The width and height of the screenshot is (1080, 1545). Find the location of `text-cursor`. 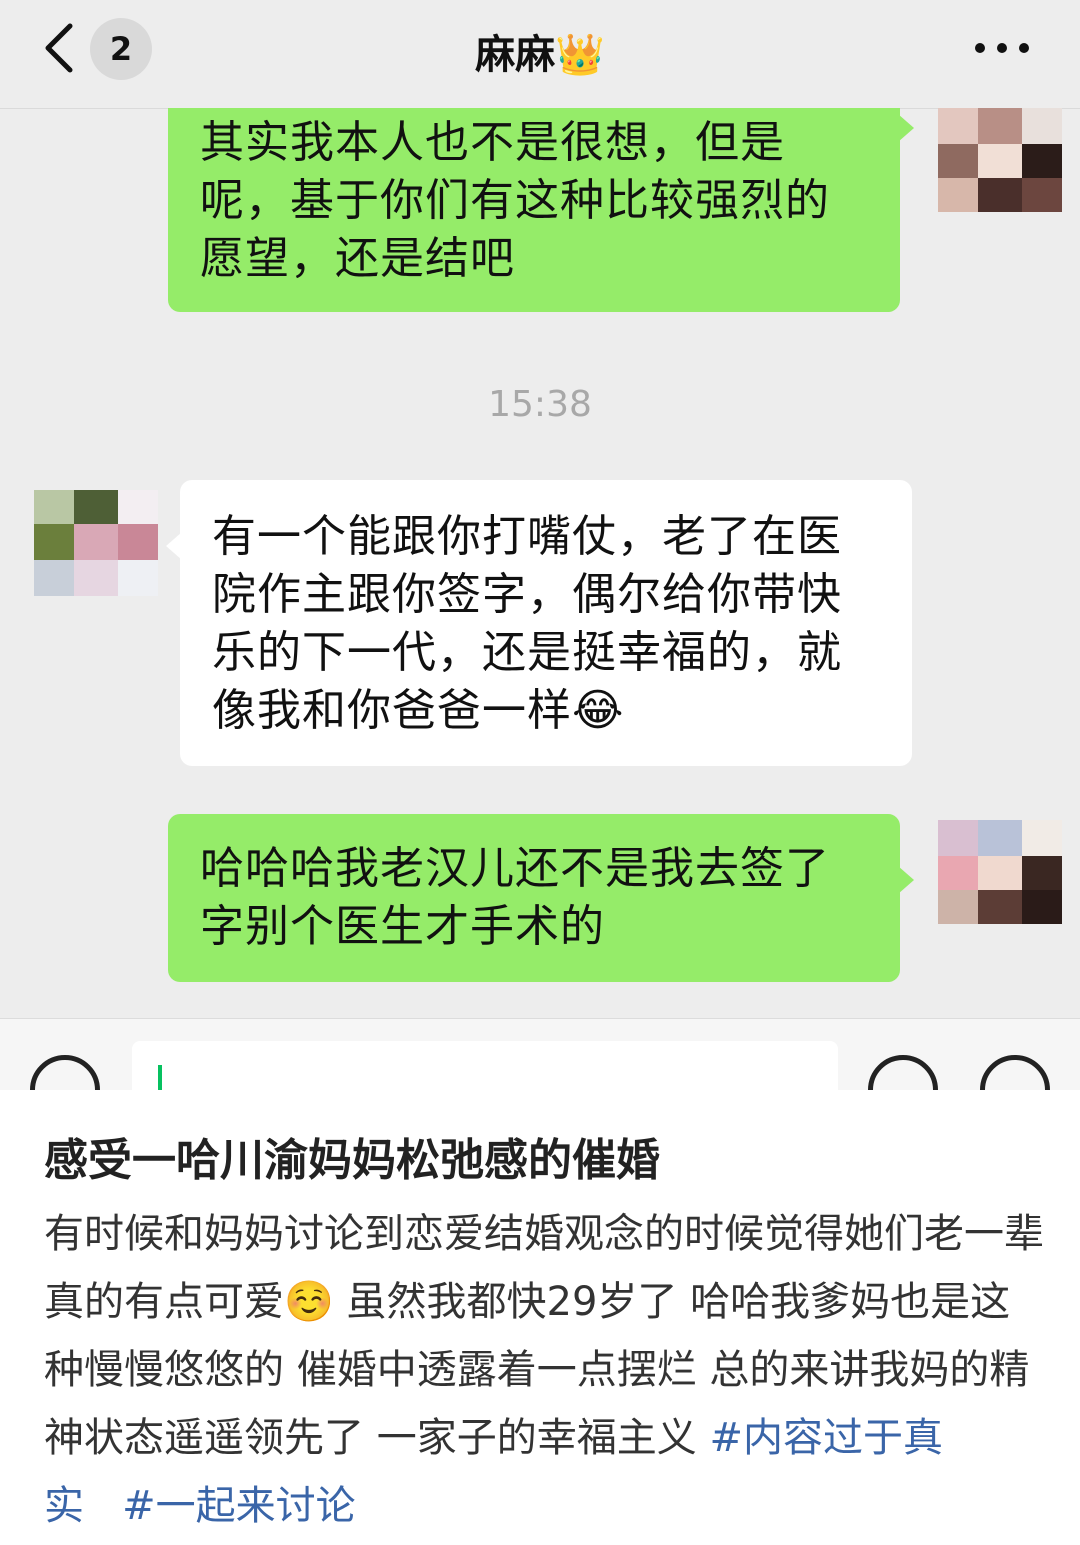

text-cursor is located at coordinates (160, 1077).